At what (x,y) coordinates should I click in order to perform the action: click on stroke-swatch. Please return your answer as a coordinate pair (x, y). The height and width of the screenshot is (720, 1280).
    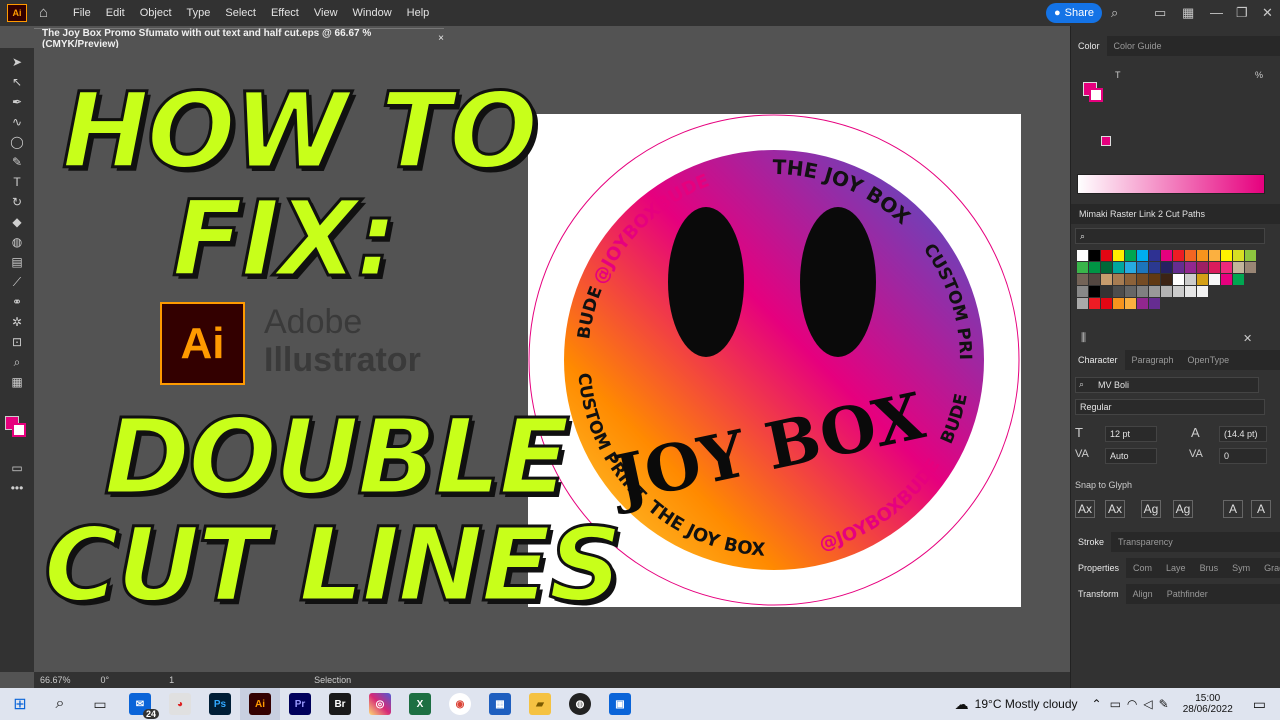
    Looking at the image, I should click on (19, 430).